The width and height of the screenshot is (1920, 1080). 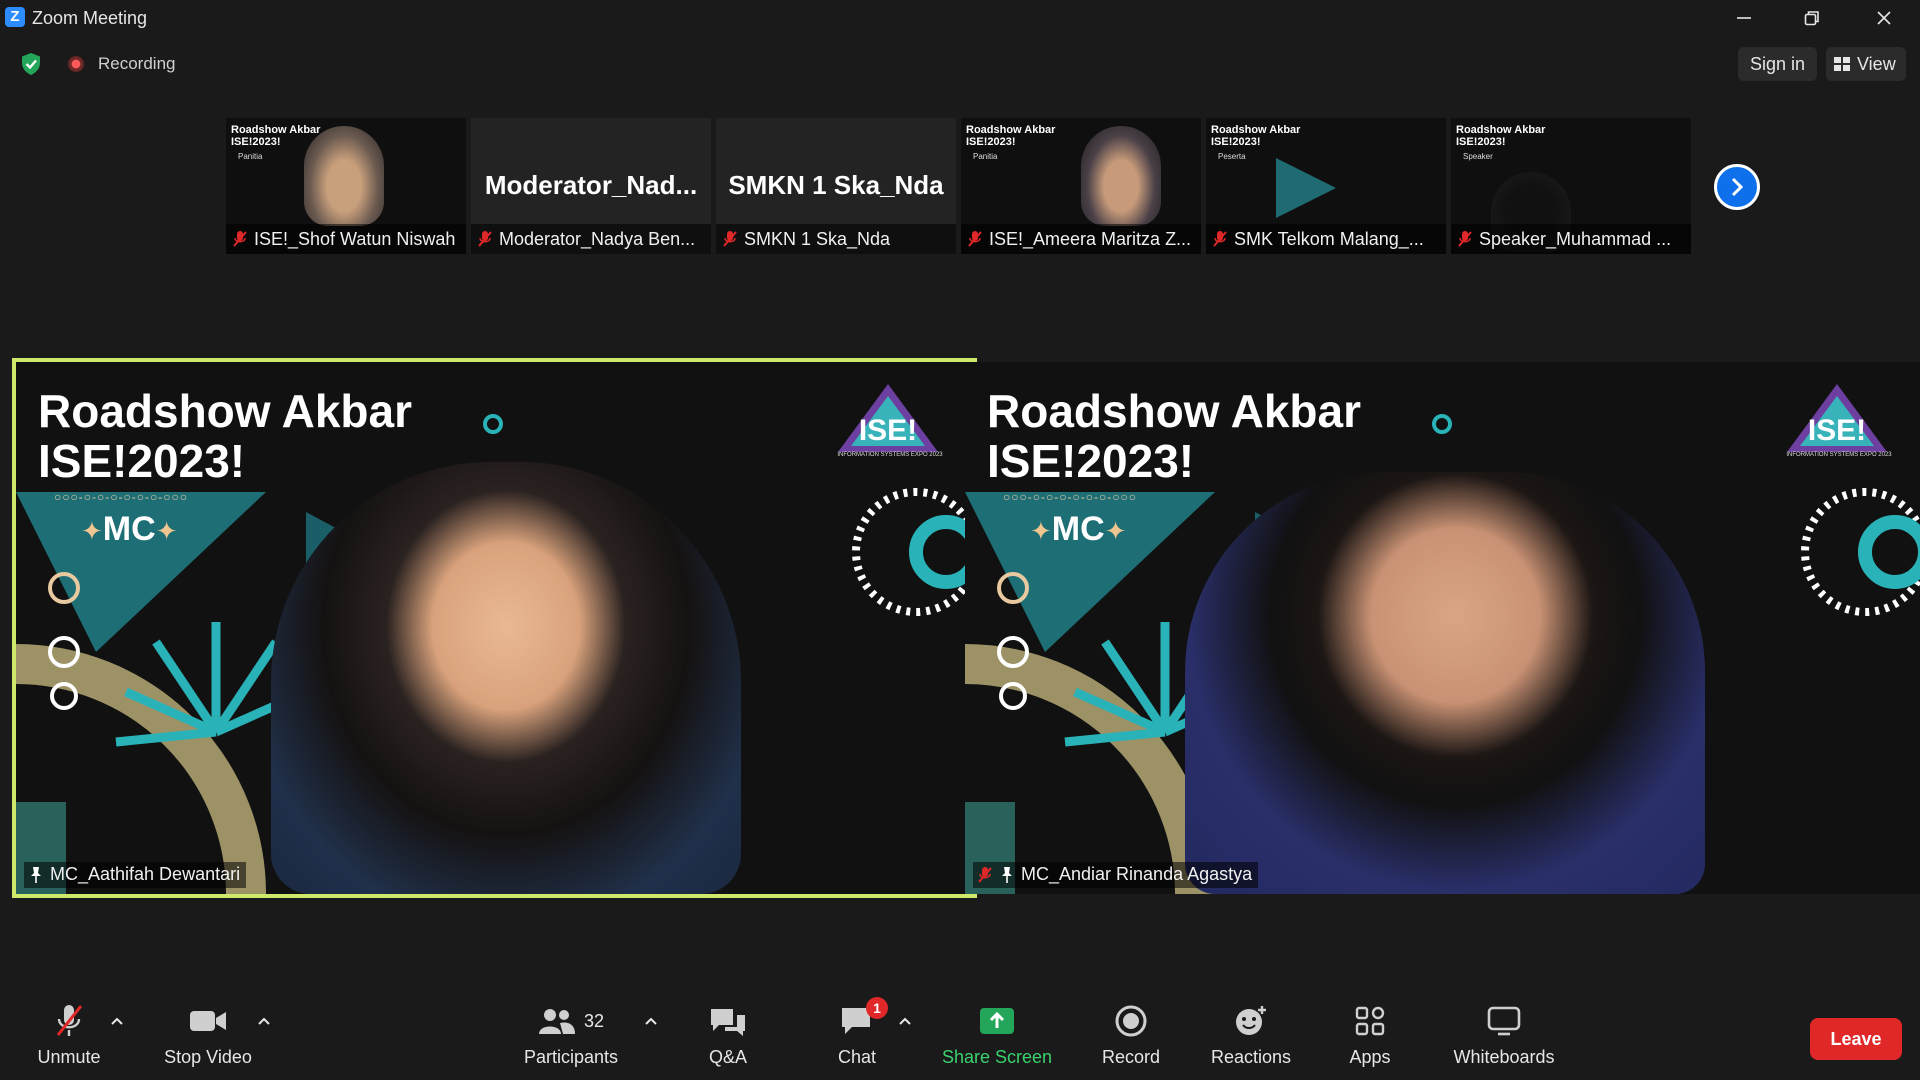 What do you see at coordinates (142, 461) in the screenshot?
I see `headline-line-2: ISE!2023!` at bounding box center [142, 461].